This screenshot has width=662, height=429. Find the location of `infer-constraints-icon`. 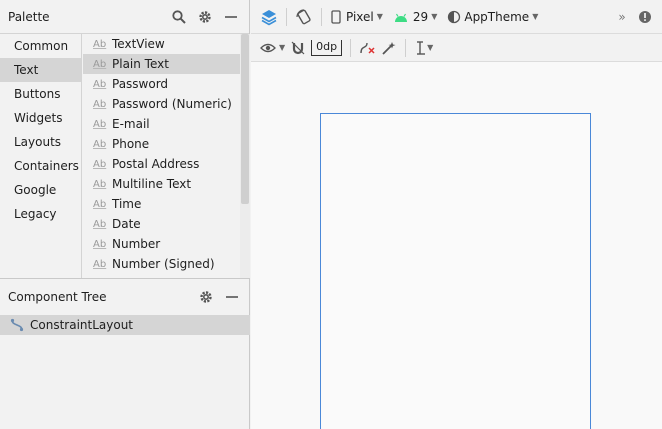

infer-constraints-icon is located at coordinates (389, 48).